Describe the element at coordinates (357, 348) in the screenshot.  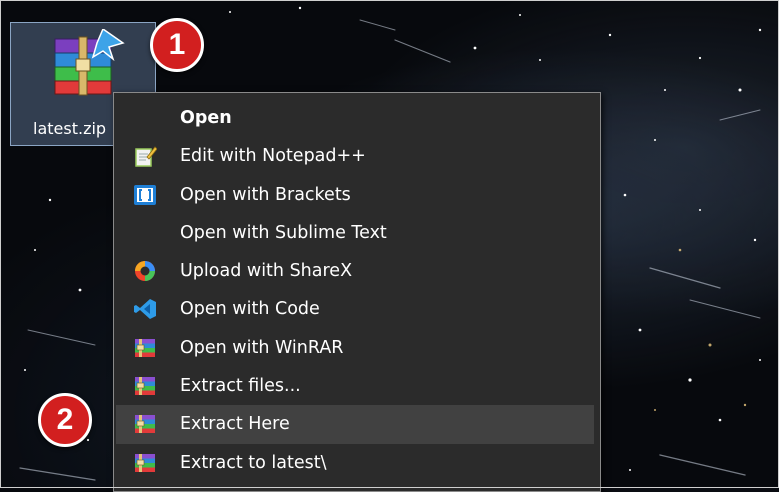
I see `menu-item-open-winrar: Open with WinRAR` at that location.